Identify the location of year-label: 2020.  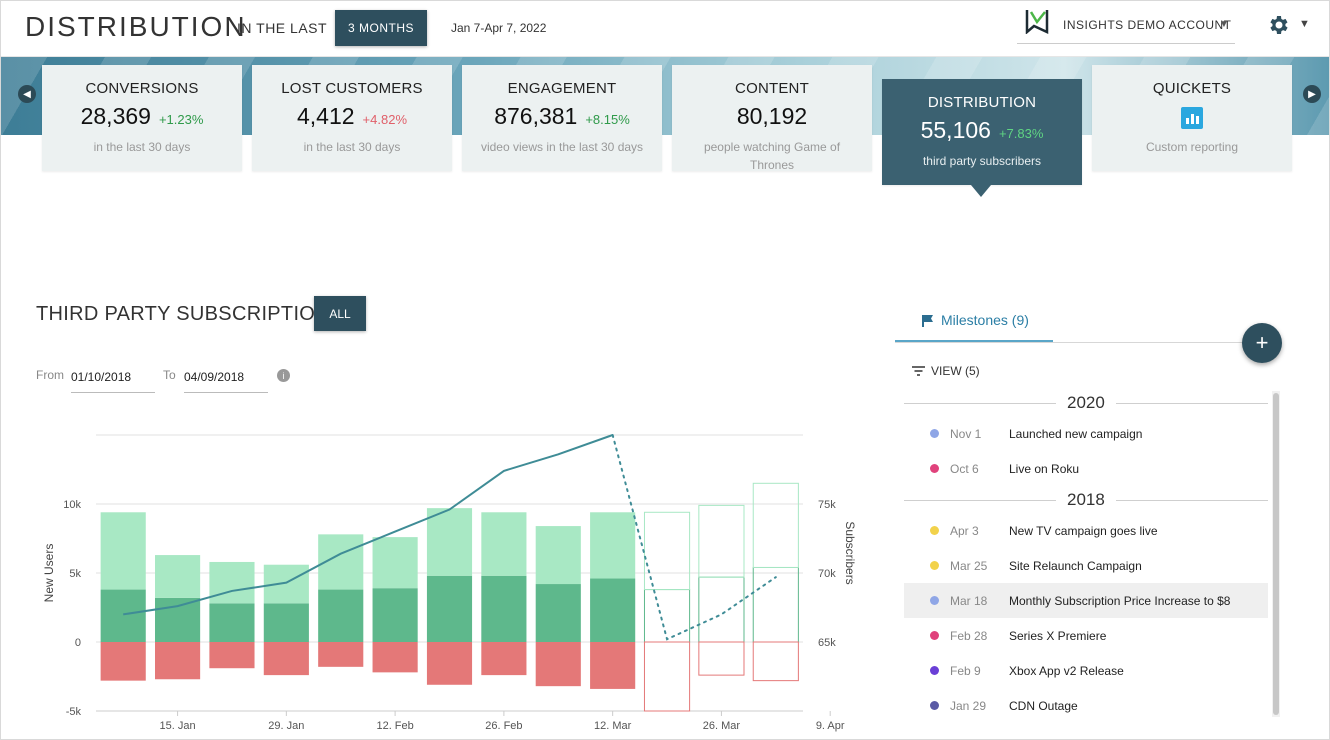
(1086, 402).